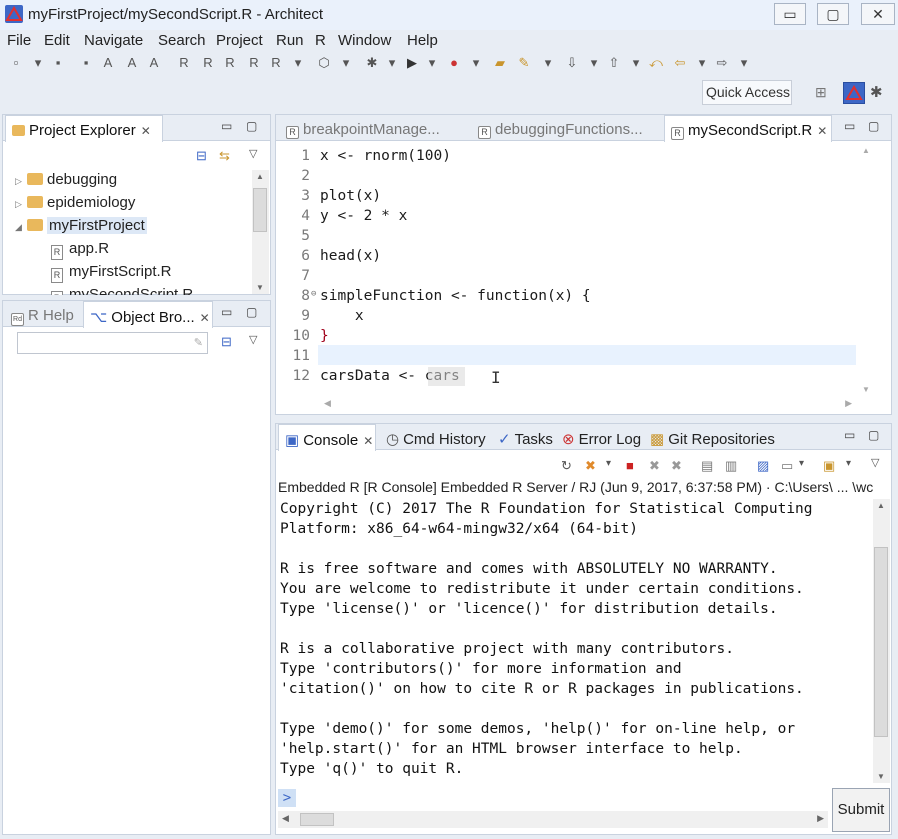 The image size is (898, 839). What do you see at coordinates (75, 202) in the screenshot?
I see `tree-item-epidemiology: ▷ epidemiology` at bounding box center [75, 202].